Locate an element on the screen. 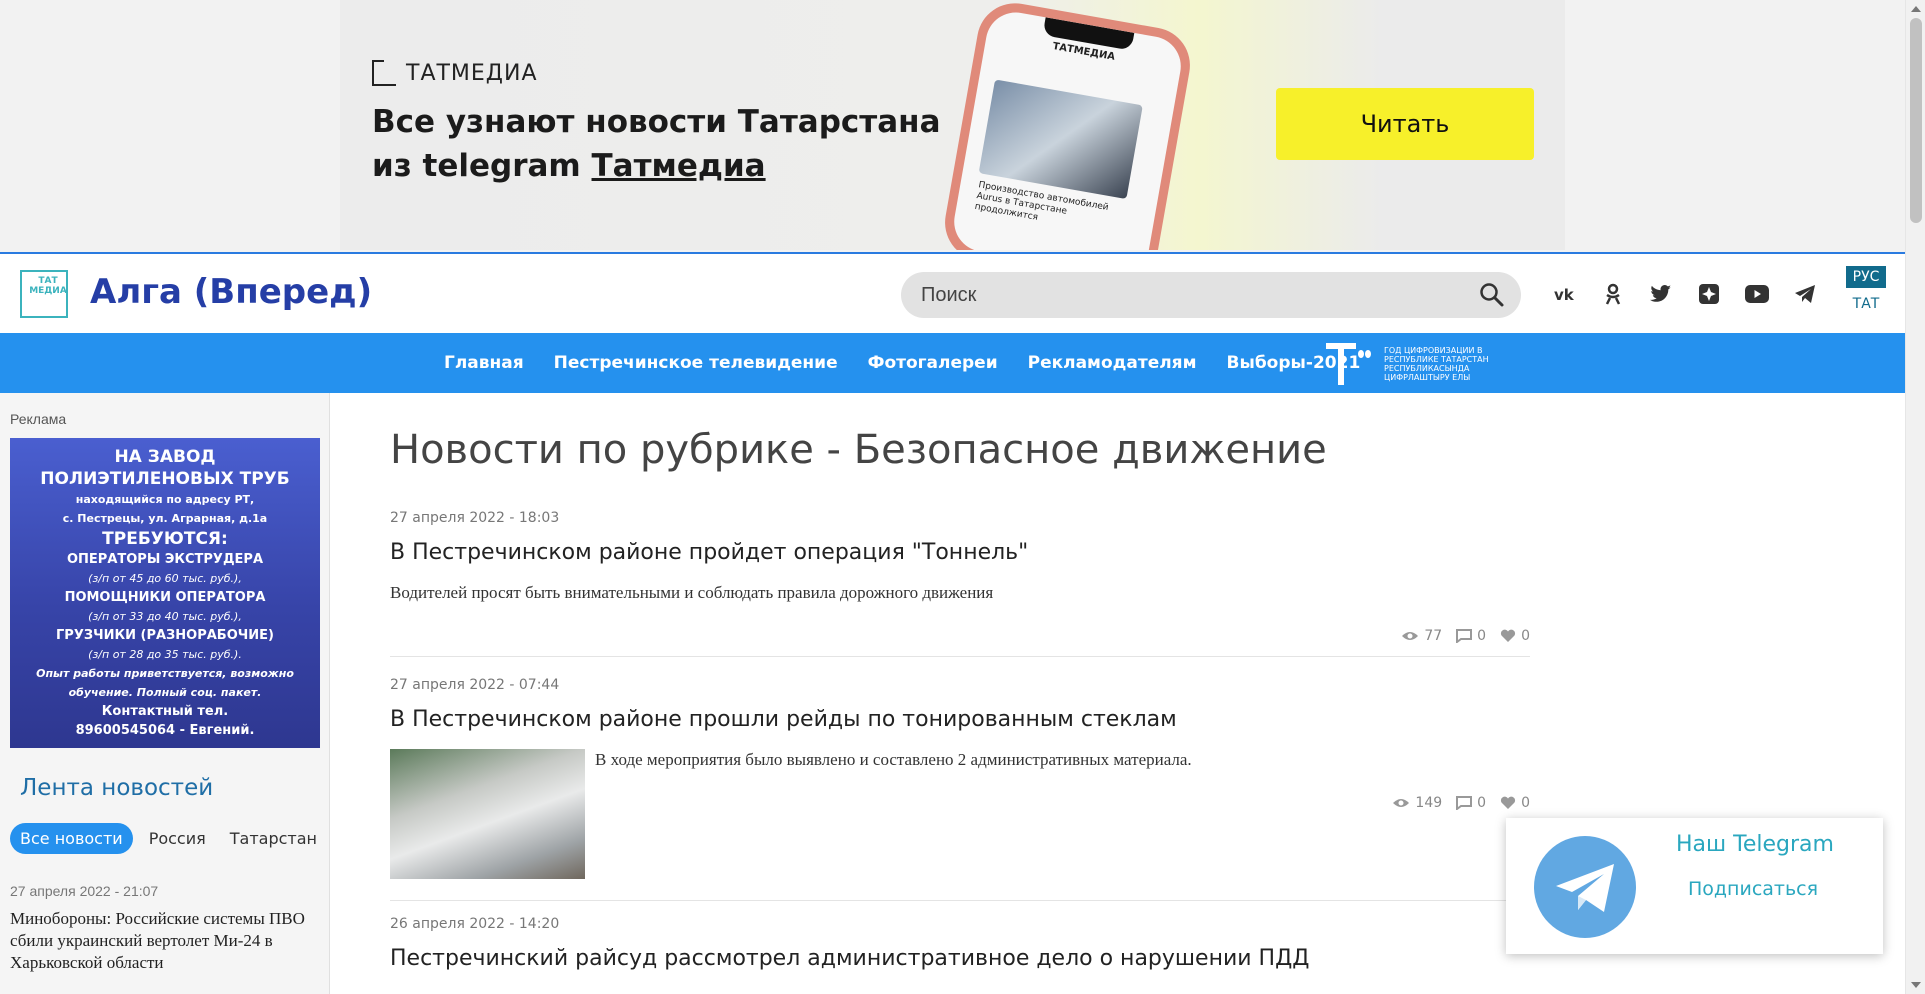  likes-count: 0 is located at coordinates (1525, 636).